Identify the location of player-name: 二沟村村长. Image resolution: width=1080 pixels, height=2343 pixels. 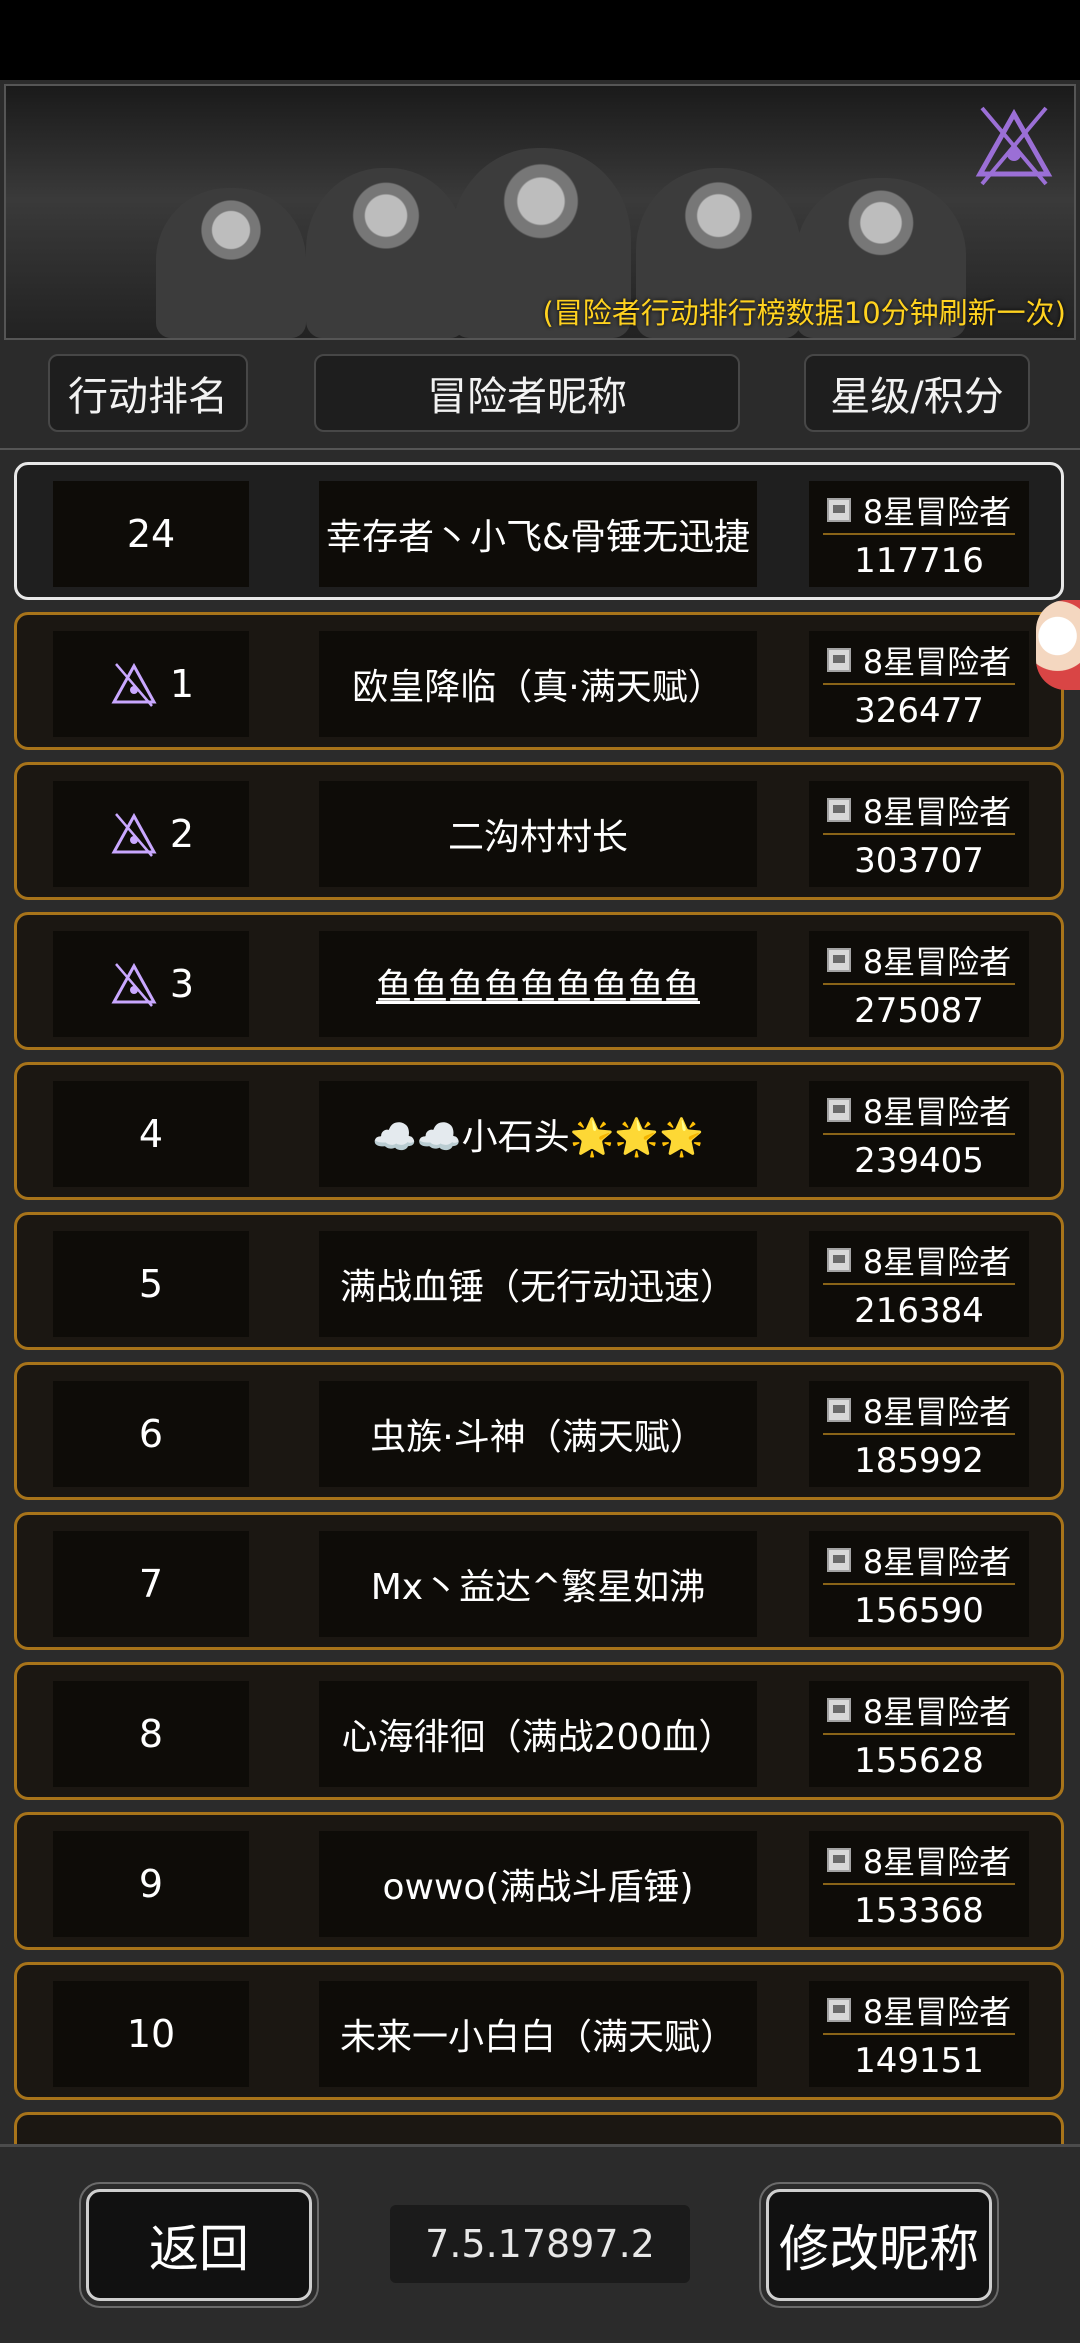
(537, 837).